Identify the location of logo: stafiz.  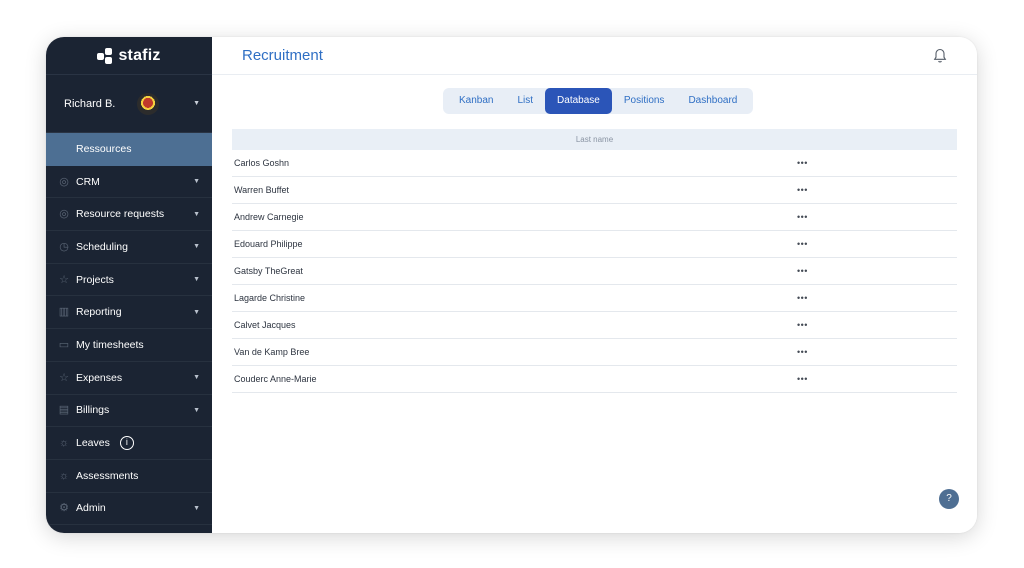
(129, 56).